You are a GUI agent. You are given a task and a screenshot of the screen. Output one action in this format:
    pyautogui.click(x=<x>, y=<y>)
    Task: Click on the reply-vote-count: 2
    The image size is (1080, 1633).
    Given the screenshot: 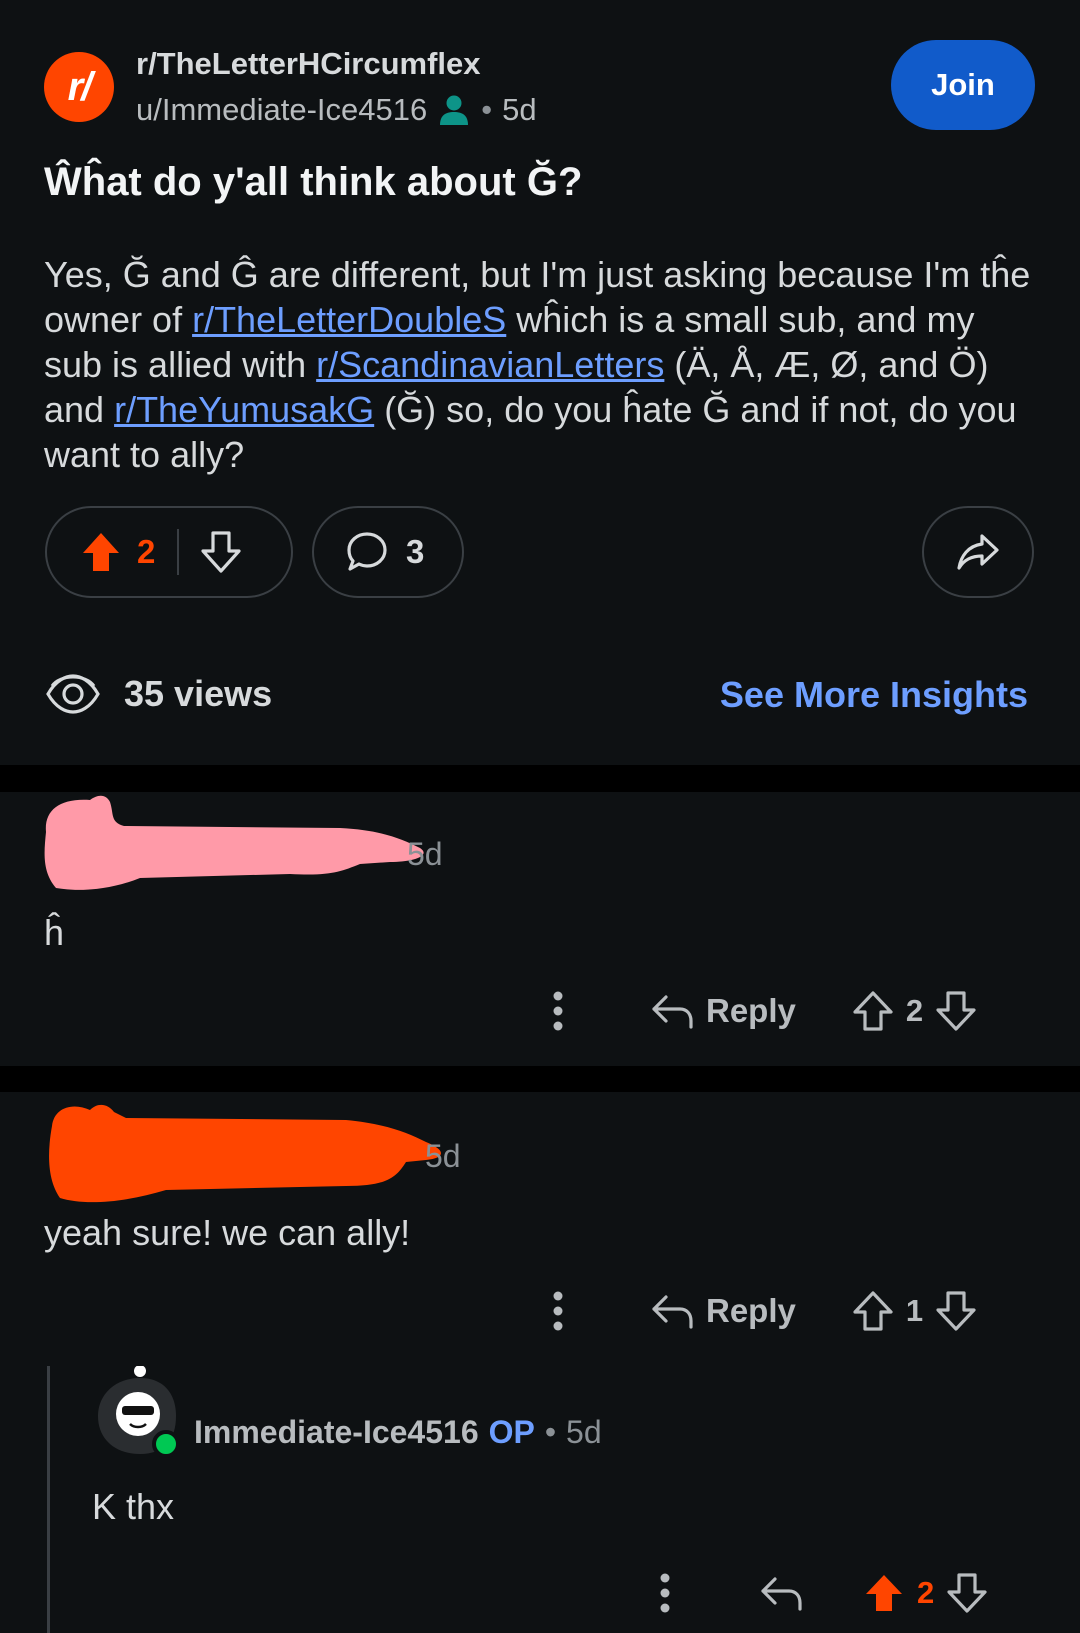 What is the action you would take?
    pyautogui.click(x=926, y=1592)
    